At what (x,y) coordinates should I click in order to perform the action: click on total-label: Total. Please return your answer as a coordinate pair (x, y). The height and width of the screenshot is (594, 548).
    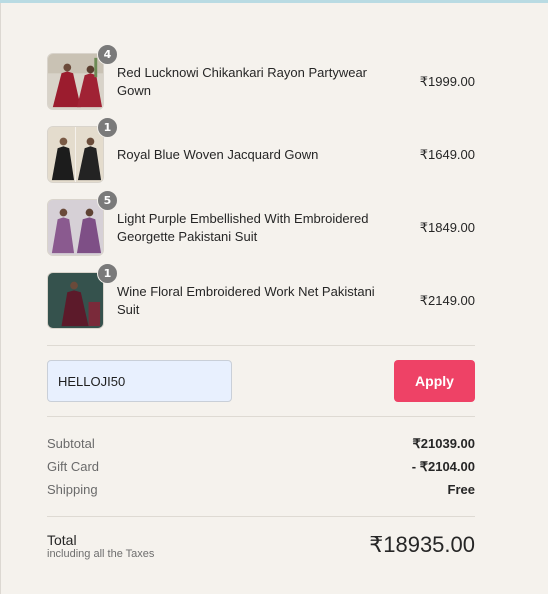
    Looking at the image, I should click on (62, 540).